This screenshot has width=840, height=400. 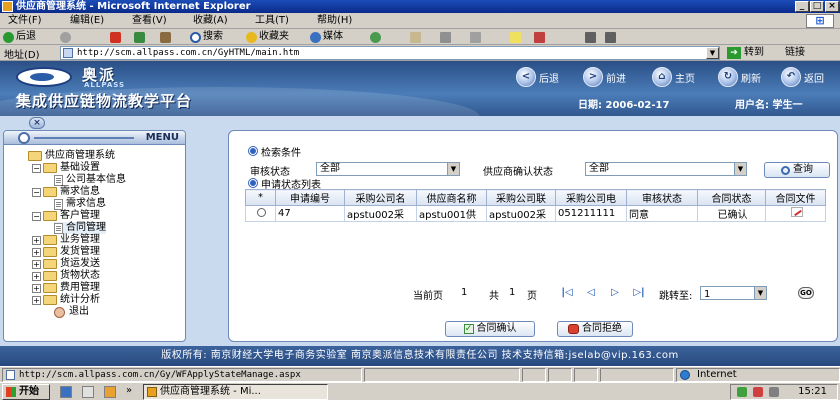 I want to click on audit-status-select: 全部 ▼, so click(x=388, y=169).